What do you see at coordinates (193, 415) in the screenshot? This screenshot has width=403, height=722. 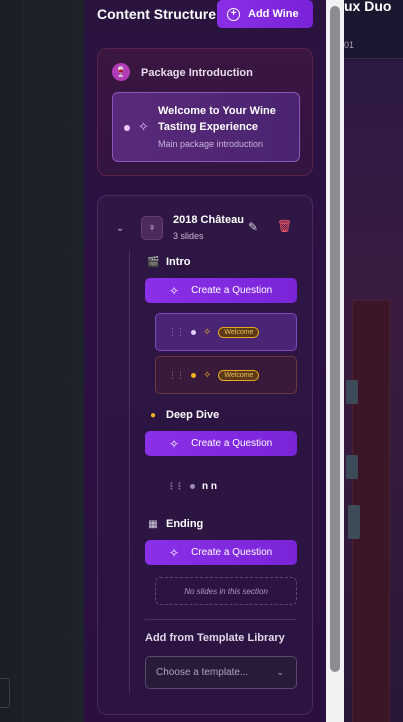 I see `section-deep-dive-label: Deep Dive` at bounding box center [193, 415].